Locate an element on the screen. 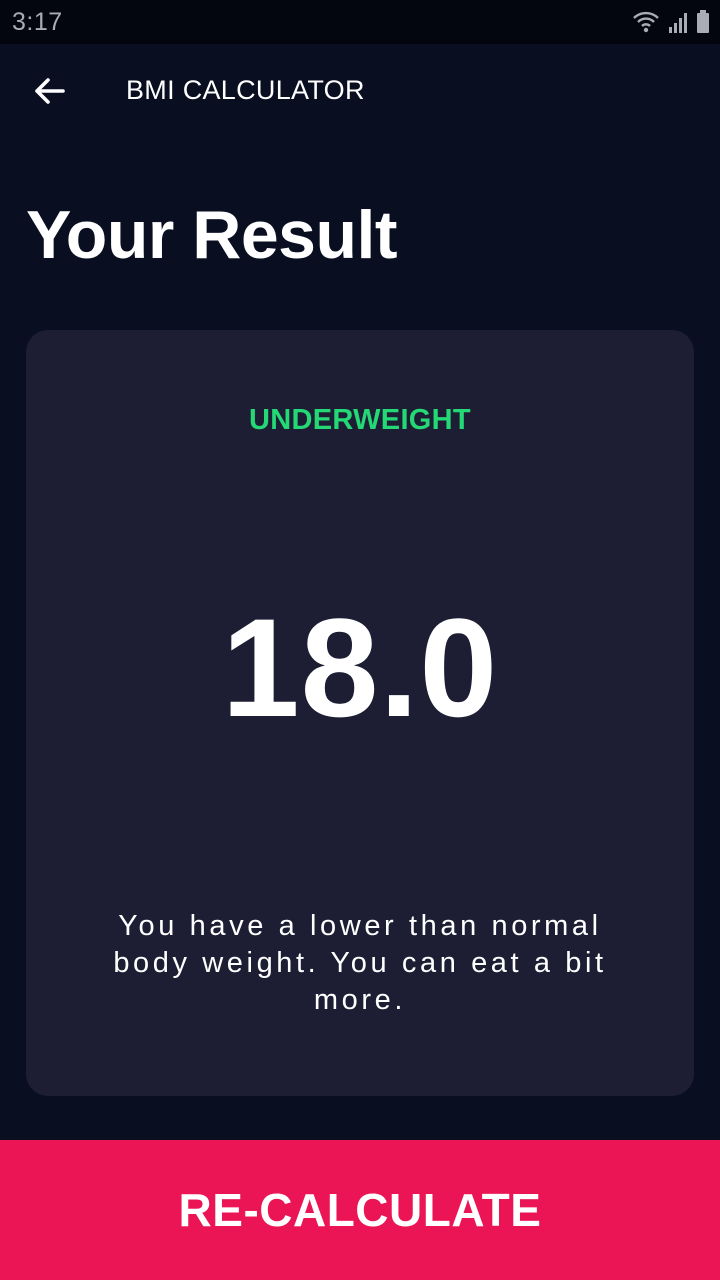 The height and width of the screenshot is (1280, 720). back-button is located at coordinates (49, 93).